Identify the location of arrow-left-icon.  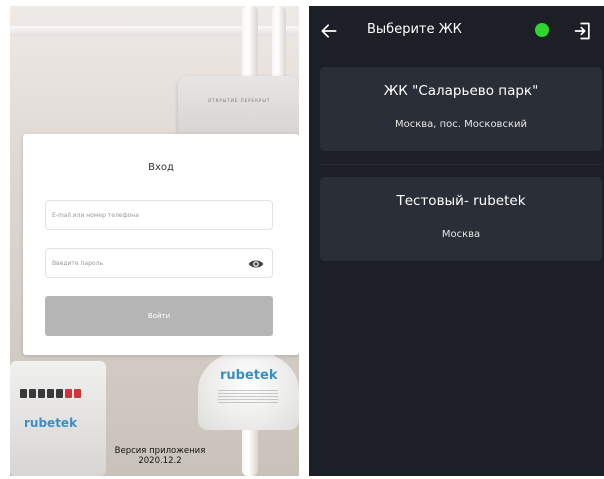
(329, 31).